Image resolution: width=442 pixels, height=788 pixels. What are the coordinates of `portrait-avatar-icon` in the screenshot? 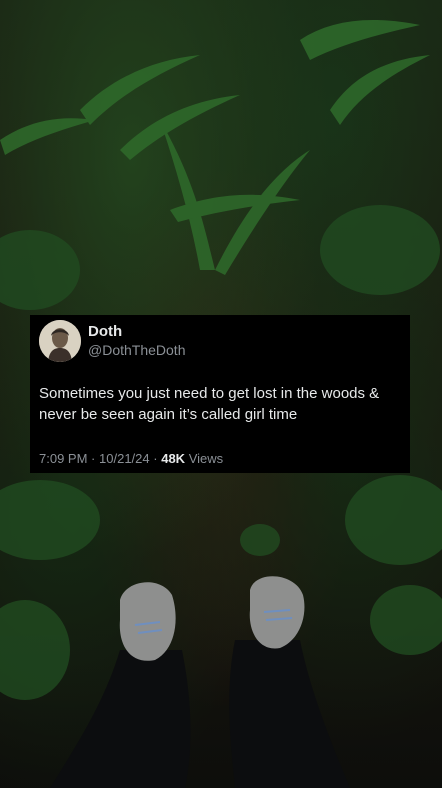 It's located at (60, 341).